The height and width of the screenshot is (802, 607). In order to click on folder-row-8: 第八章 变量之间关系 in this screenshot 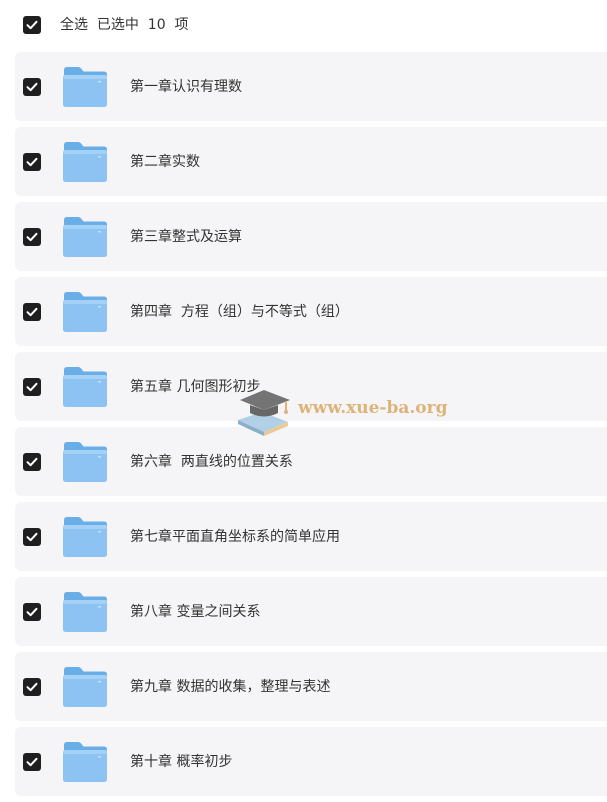, I will do `click(311, 611)`.